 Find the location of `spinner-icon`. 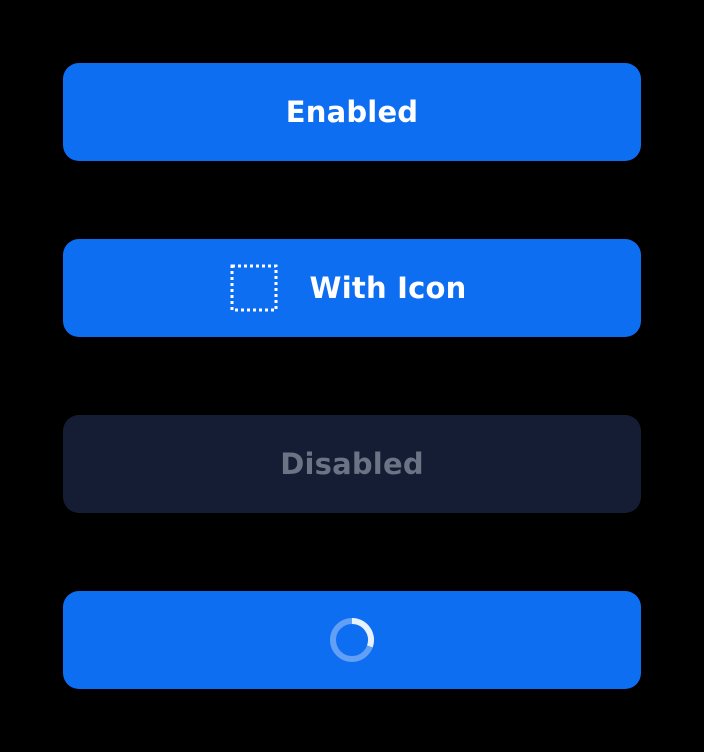

spinner-icon is located at coordinates (352, 640).